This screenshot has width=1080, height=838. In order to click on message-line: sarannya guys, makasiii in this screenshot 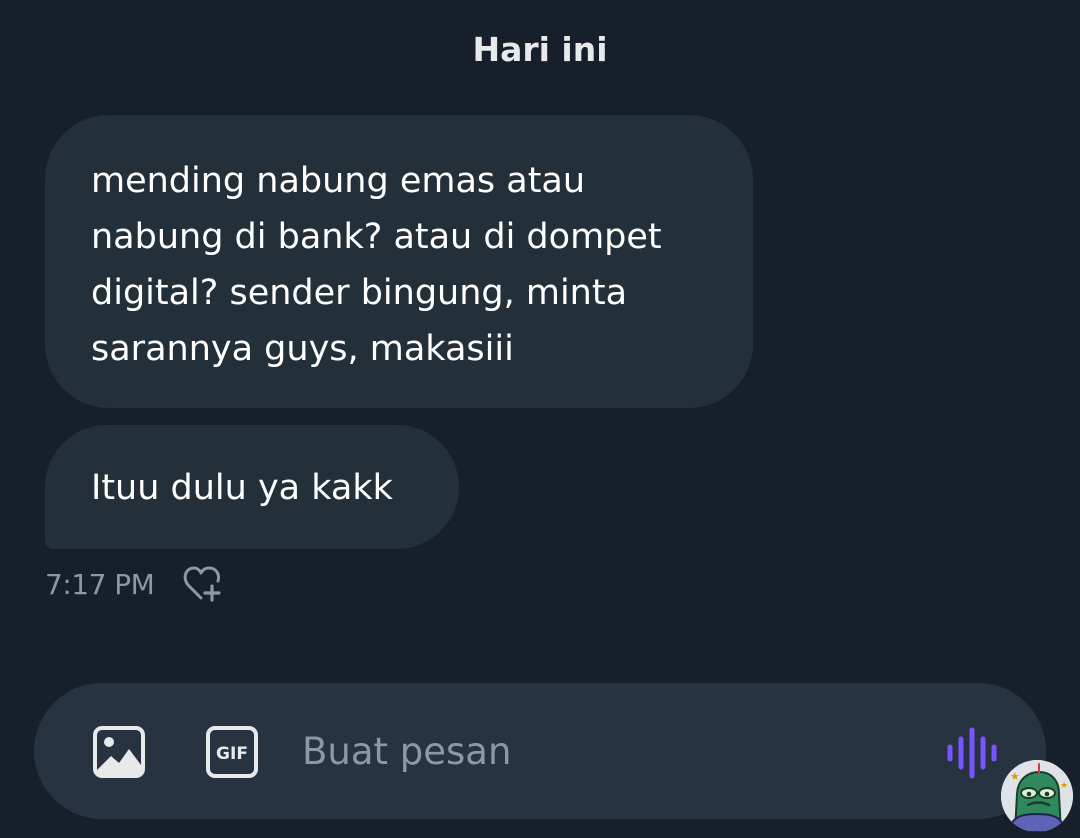, I will do `click(302, 349)`.